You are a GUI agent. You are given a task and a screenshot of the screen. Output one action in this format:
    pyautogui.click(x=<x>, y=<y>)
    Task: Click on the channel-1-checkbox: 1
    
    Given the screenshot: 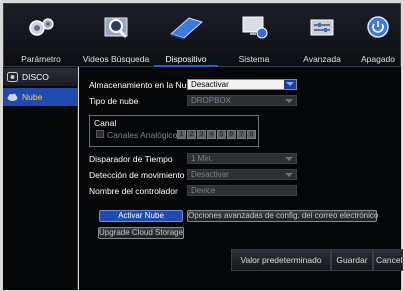 What is the action you would take?
    pyautogui.click(x=181, y=134)
    